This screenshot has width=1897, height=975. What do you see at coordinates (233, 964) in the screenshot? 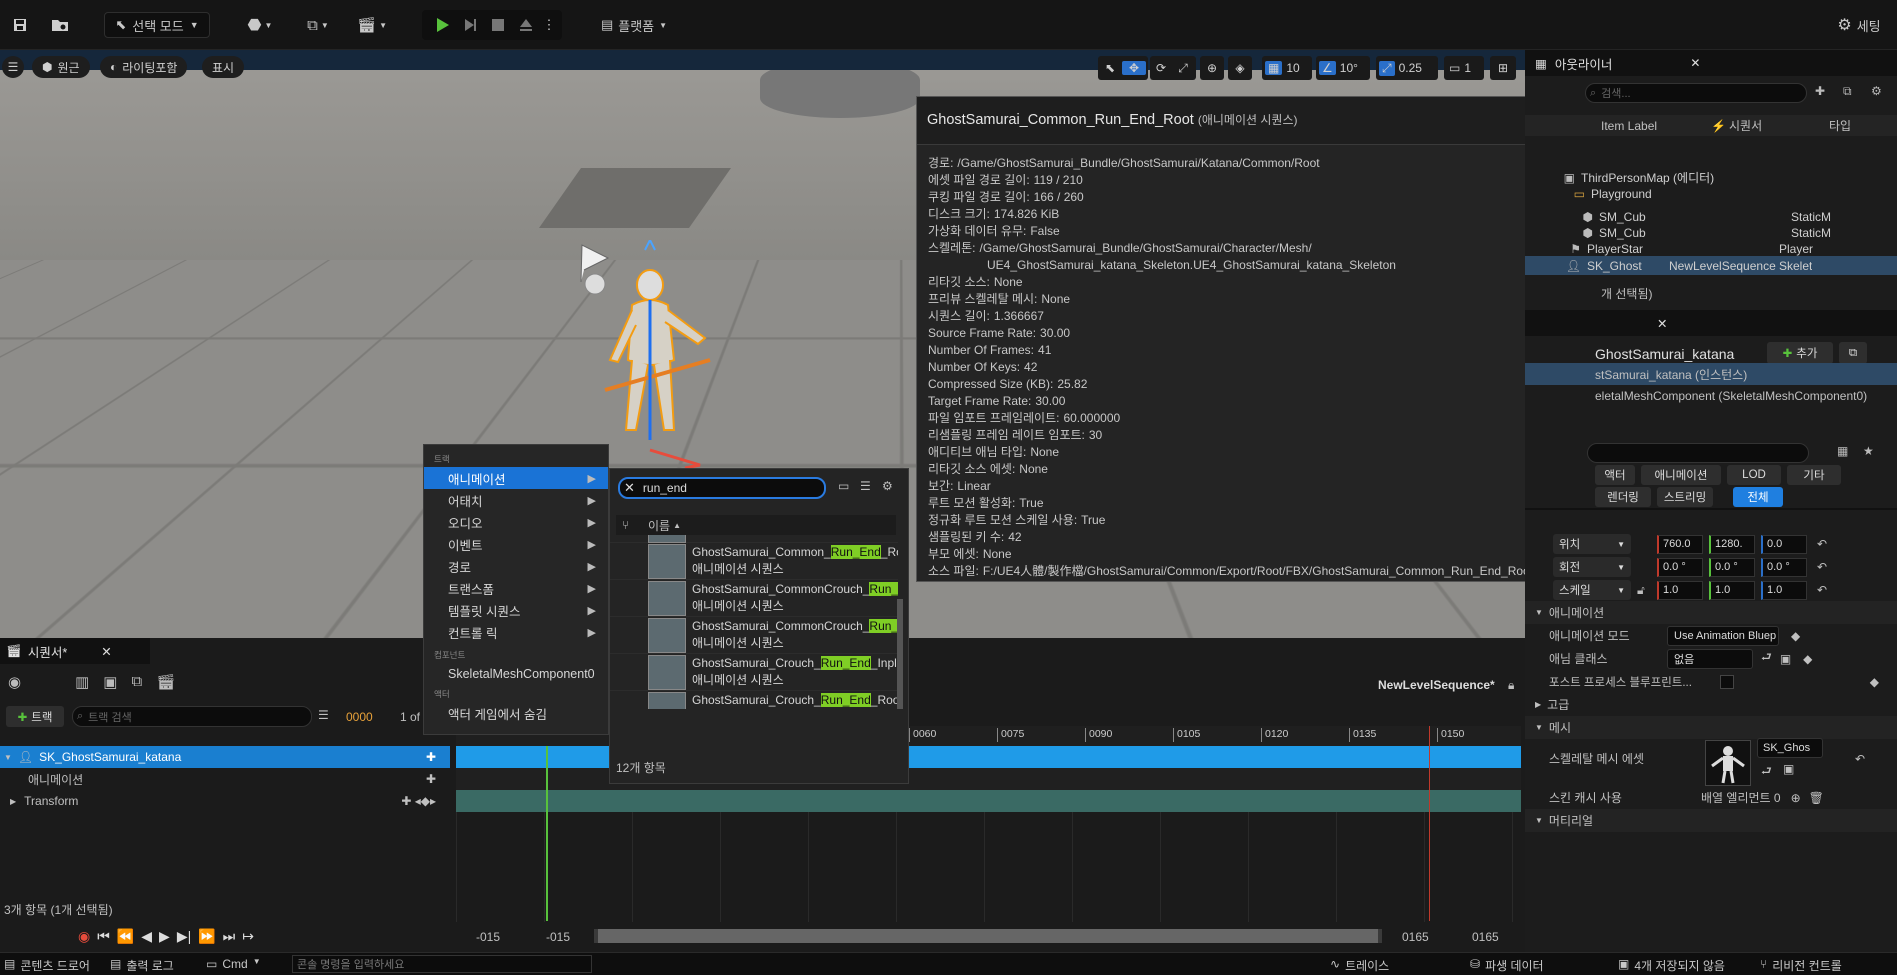
I see `cmd-dropdown: ▭ Cmd ▼` at bounding box center [233, 964].